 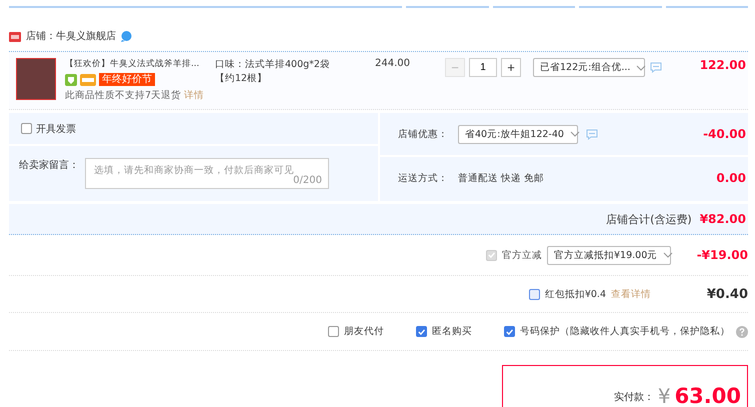 I want to click on shop-total-label: 店铺合计(含运费), so click(x=649, y=219).